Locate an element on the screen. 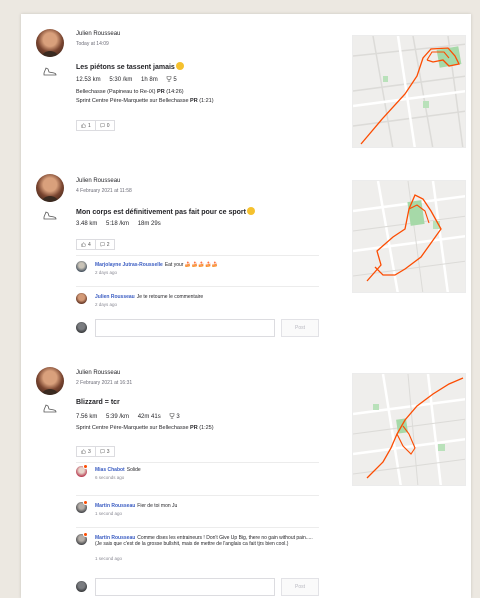 The width and height of the screenshot is (480, 598). stat-time: 42m 41s is located at coordinates (149, 417).